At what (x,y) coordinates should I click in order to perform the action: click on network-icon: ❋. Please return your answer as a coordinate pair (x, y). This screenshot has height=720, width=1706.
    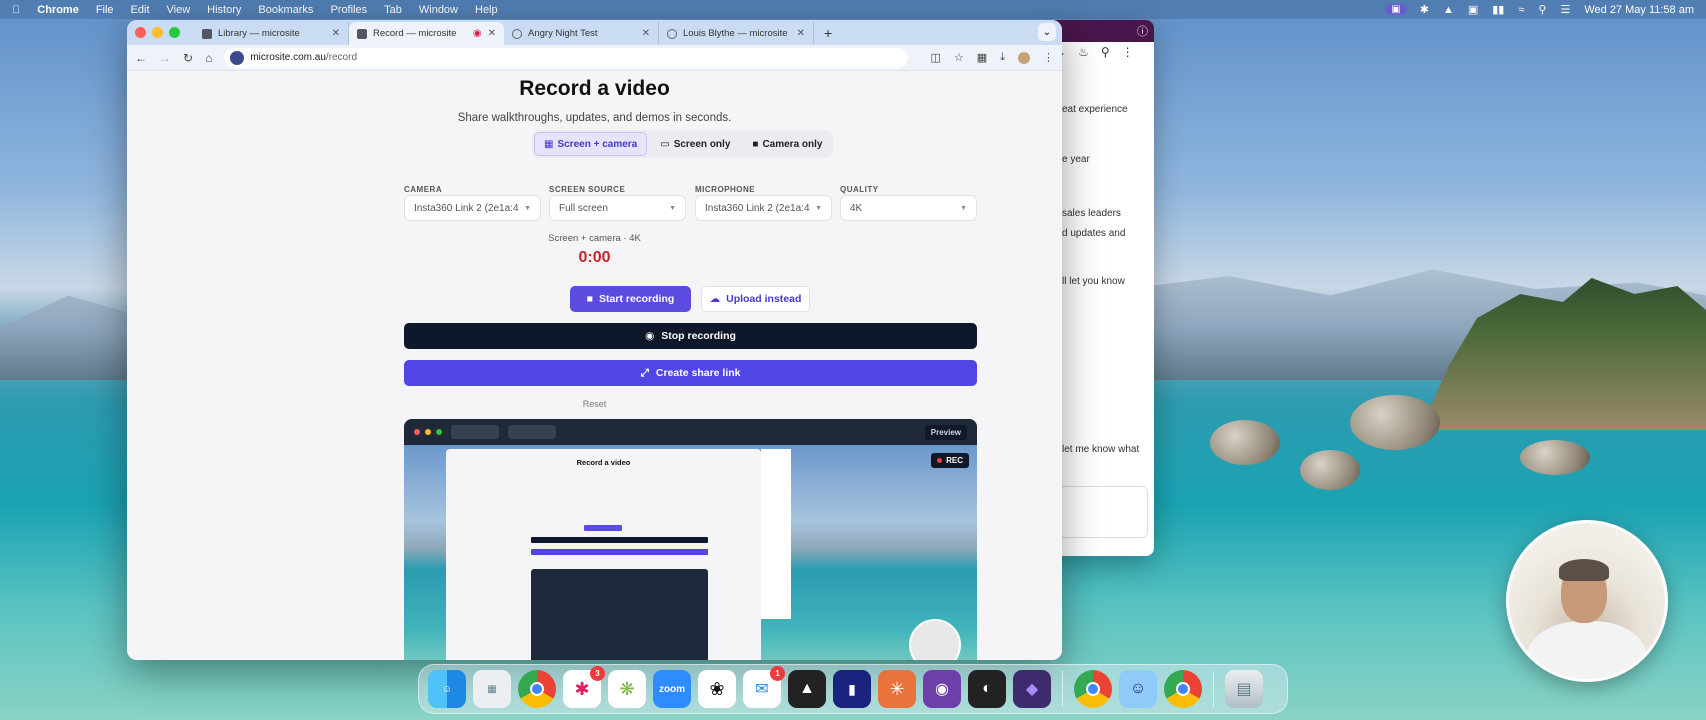
    Looking at the image, I should click on (627, 689).